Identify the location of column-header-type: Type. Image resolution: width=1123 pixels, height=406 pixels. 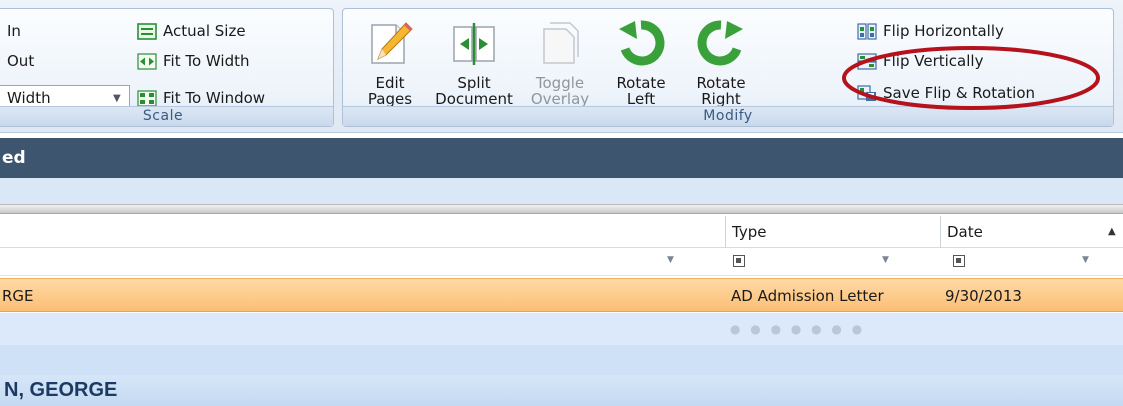
(746, 232).